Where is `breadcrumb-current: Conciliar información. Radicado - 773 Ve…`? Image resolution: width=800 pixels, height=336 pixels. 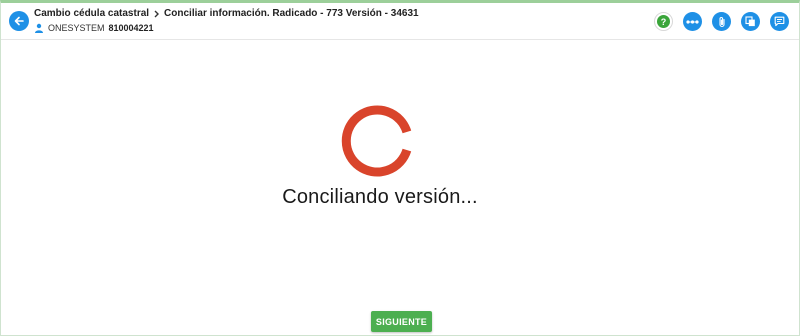
breadcrumb-current: Conciliar información. Radicado - 773 Ve… is located at coordinates (291, 13).